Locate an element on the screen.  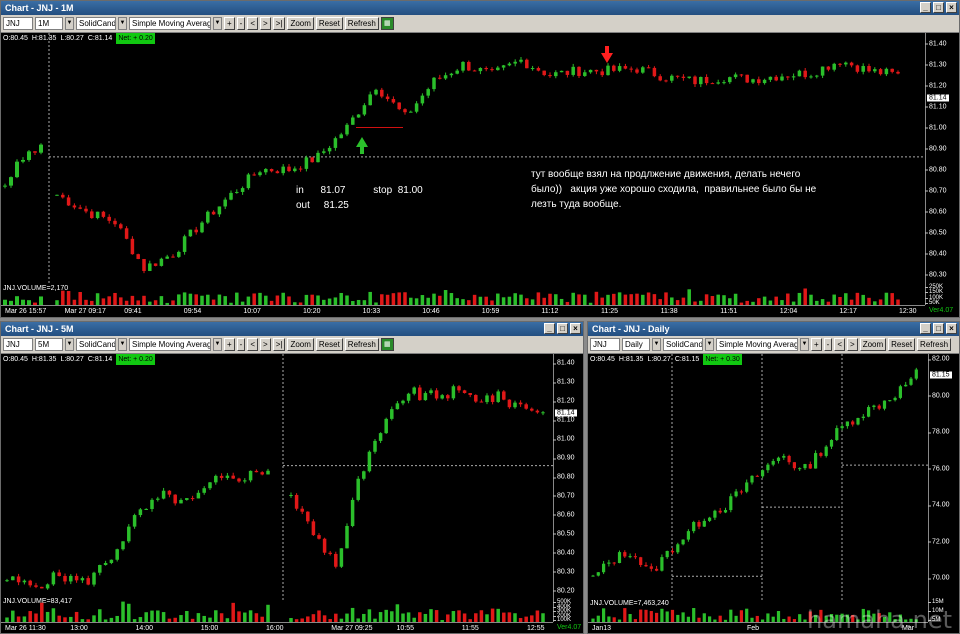
title-bar: Chart - JNJ - 5M _ □ × is located at coordinates (292, 329).